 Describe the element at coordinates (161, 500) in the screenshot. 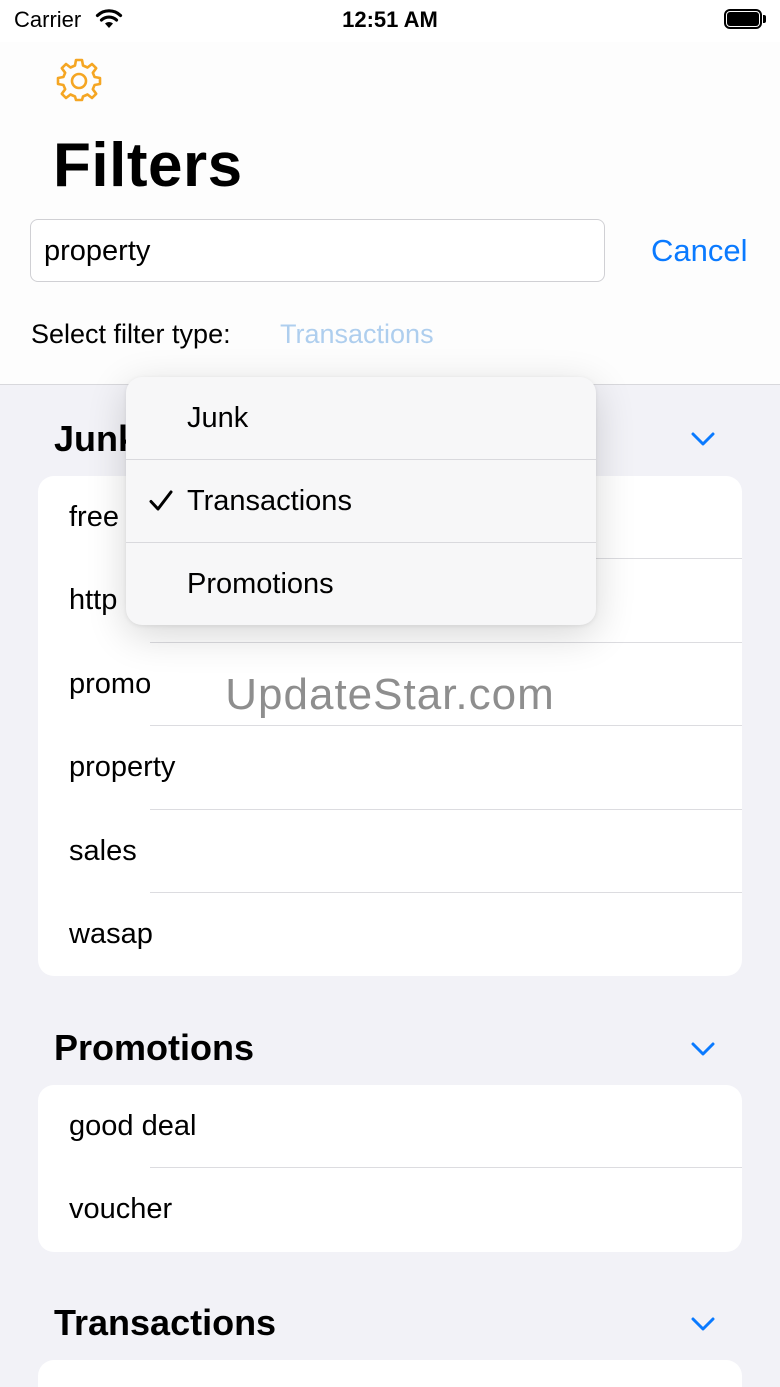

I see `checkmark-icon` at that location.